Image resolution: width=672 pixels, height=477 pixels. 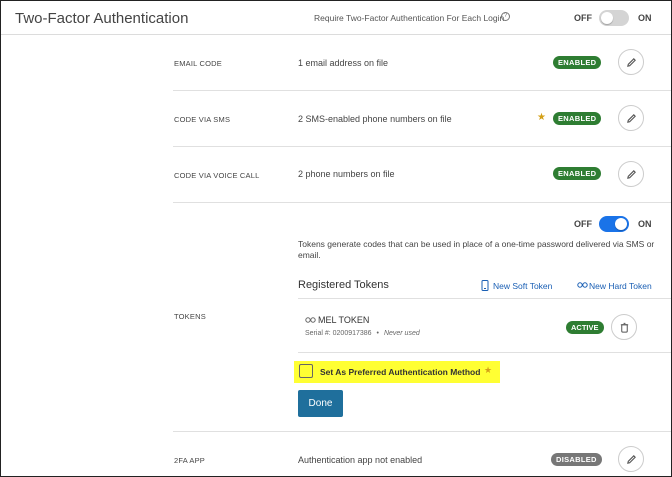 I want to click on row-label-2fa-app: 2FA APP, so click(x=190, y=460).